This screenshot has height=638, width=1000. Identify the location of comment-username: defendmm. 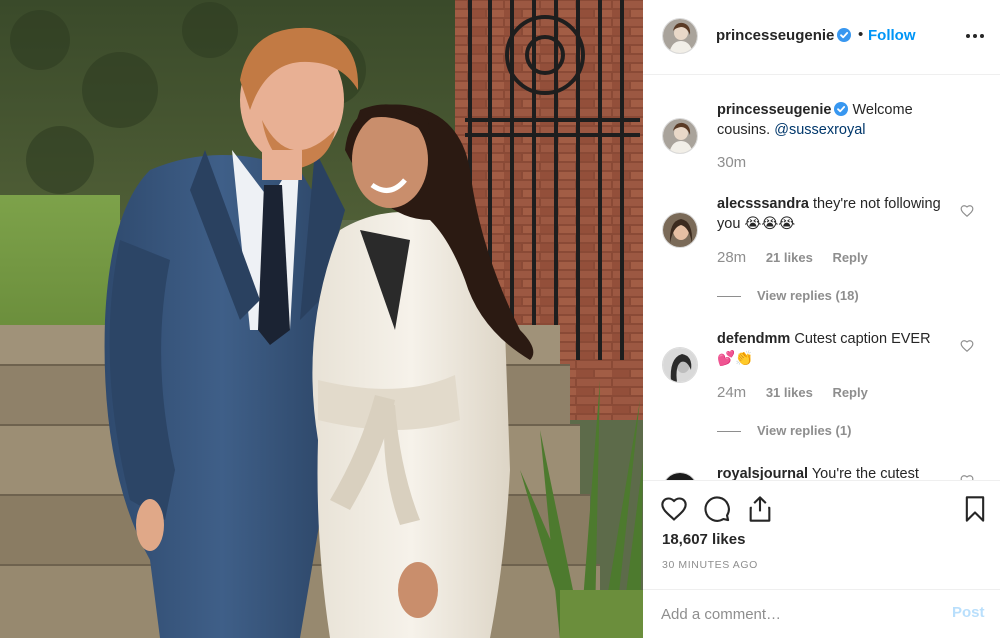
(753, 339).